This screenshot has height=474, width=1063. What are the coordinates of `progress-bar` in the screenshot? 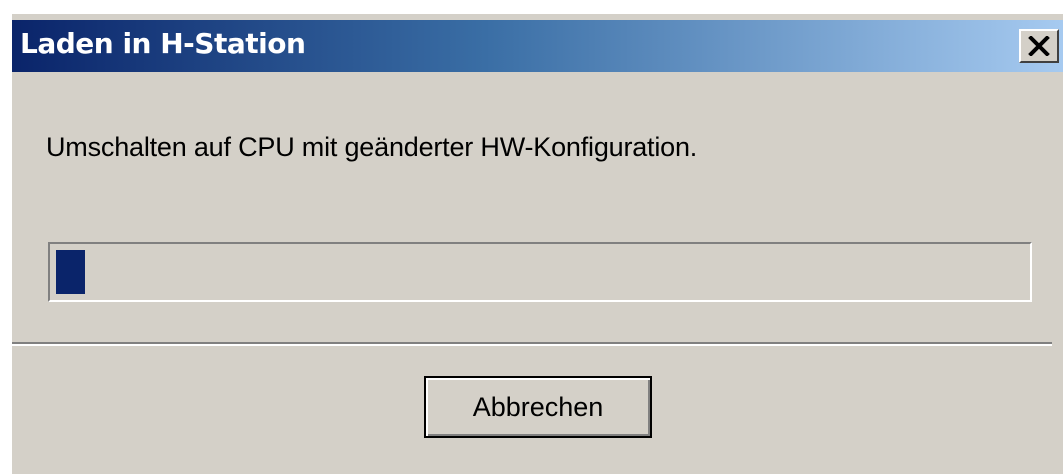 It's located at (540, 272).